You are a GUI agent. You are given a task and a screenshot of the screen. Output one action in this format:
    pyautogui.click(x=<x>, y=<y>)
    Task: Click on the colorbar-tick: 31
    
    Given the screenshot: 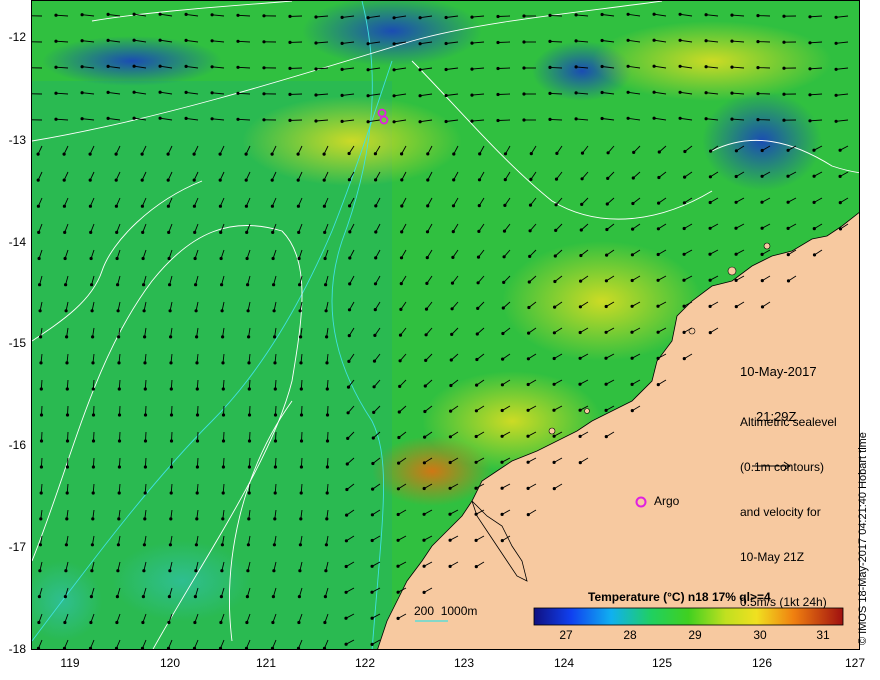 What is the action you would take?
    pyautogui.click(x=823, y=635)
    